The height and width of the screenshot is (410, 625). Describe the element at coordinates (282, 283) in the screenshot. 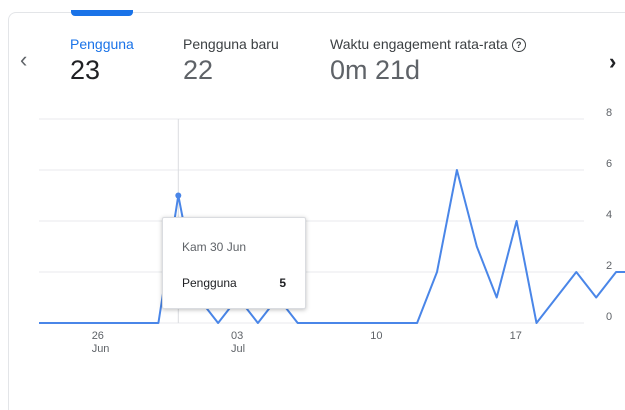

I see `tooltip-value: 5` at that location.